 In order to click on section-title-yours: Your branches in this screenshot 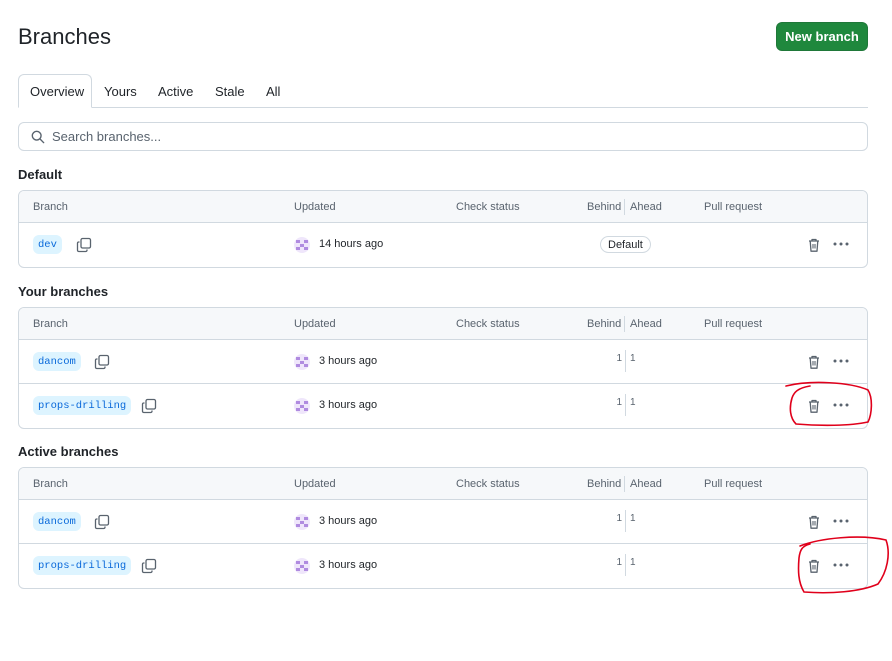, I will do `click(63, 291)`.